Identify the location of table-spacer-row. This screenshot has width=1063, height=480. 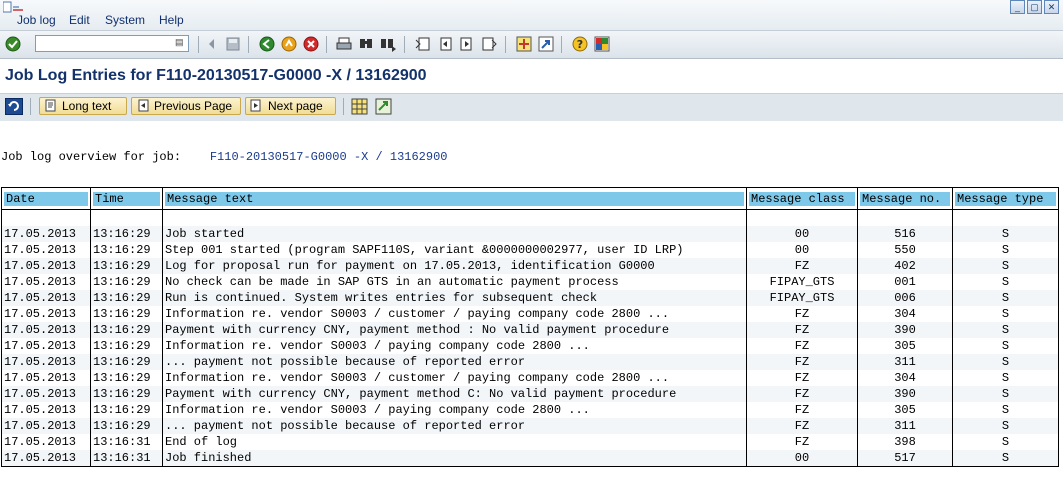
(530, 217).